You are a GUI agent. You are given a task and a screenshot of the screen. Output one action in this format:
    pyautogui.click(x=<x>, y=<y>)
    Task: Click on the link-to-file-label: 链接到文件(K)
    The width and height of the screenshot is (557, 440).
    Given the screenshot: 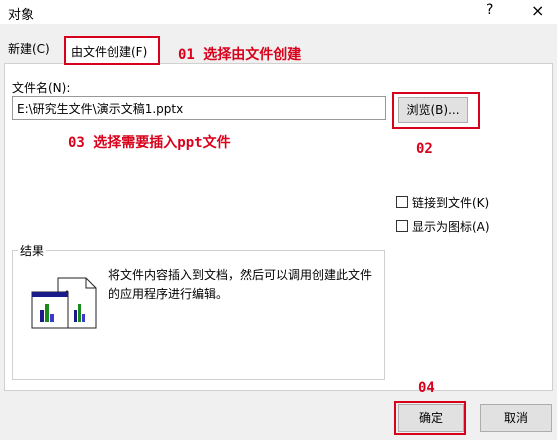 What is the action you would take?
    pyautogui.click(x=451, y=203)
    